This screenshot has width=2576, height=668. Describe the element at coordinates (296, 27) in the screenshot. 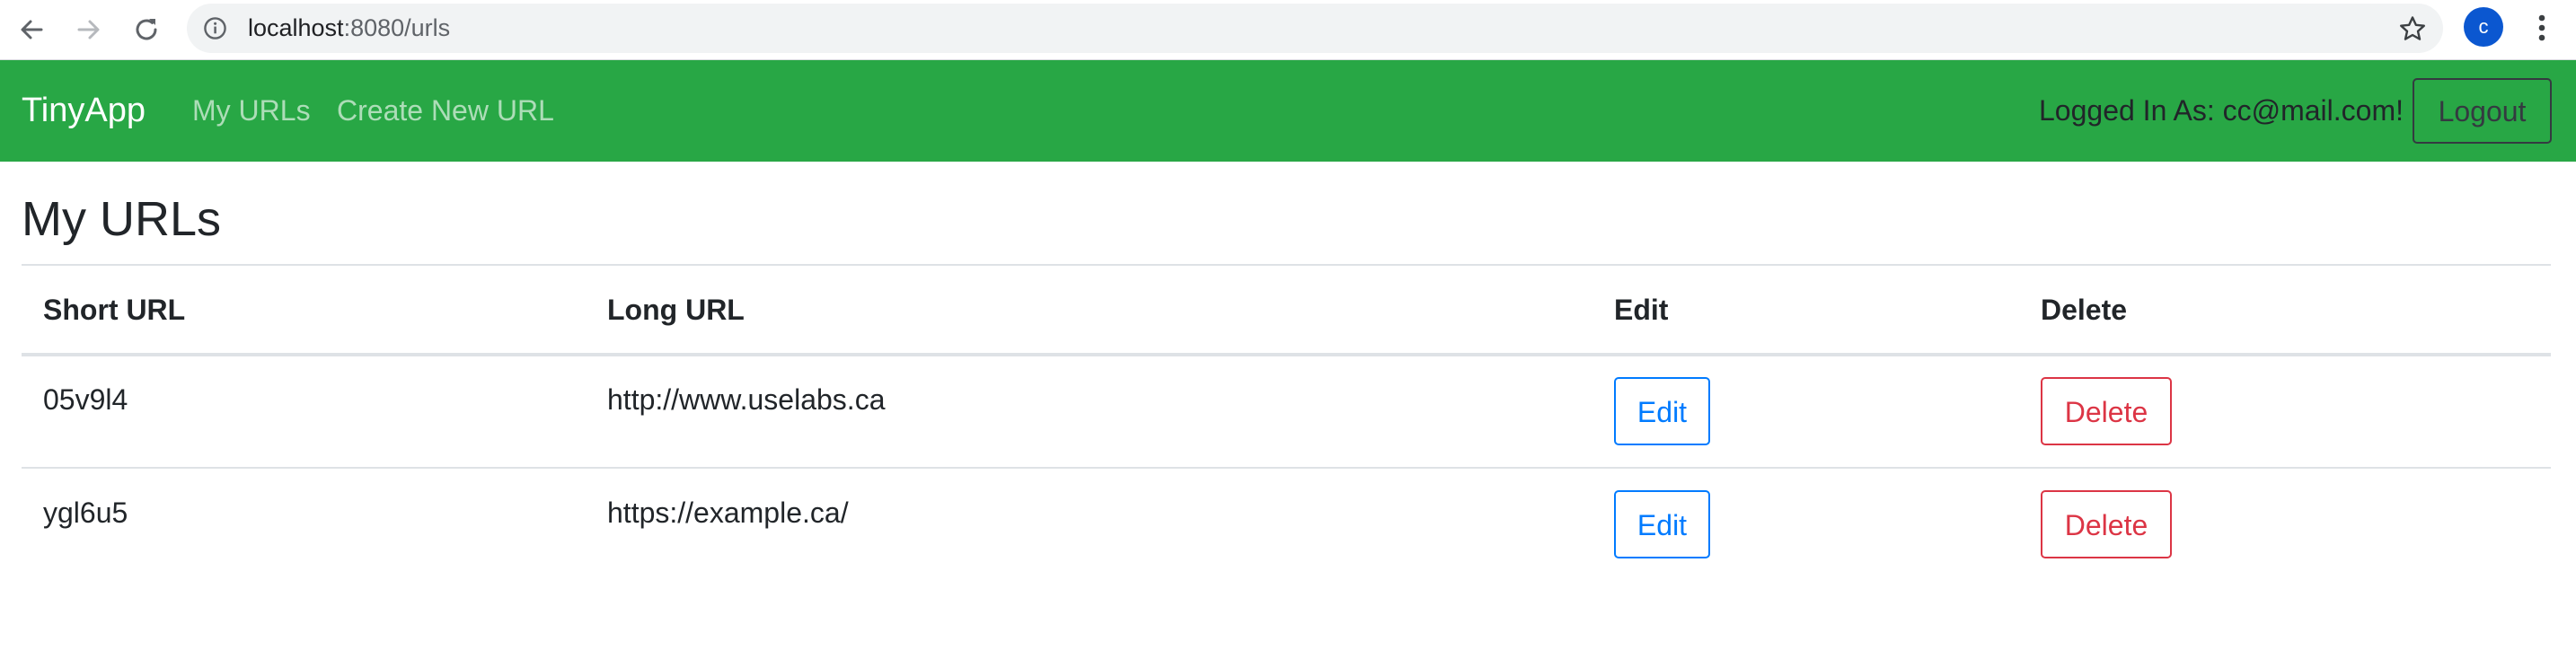

I see `url-host: localhost` at that location.